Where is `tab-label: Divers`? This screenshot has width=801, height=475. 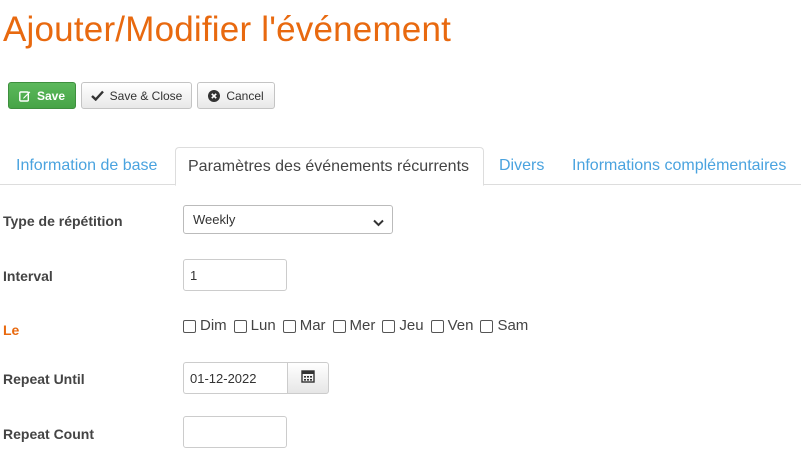 tab-label: Divers is located at coordinates (522, 165).